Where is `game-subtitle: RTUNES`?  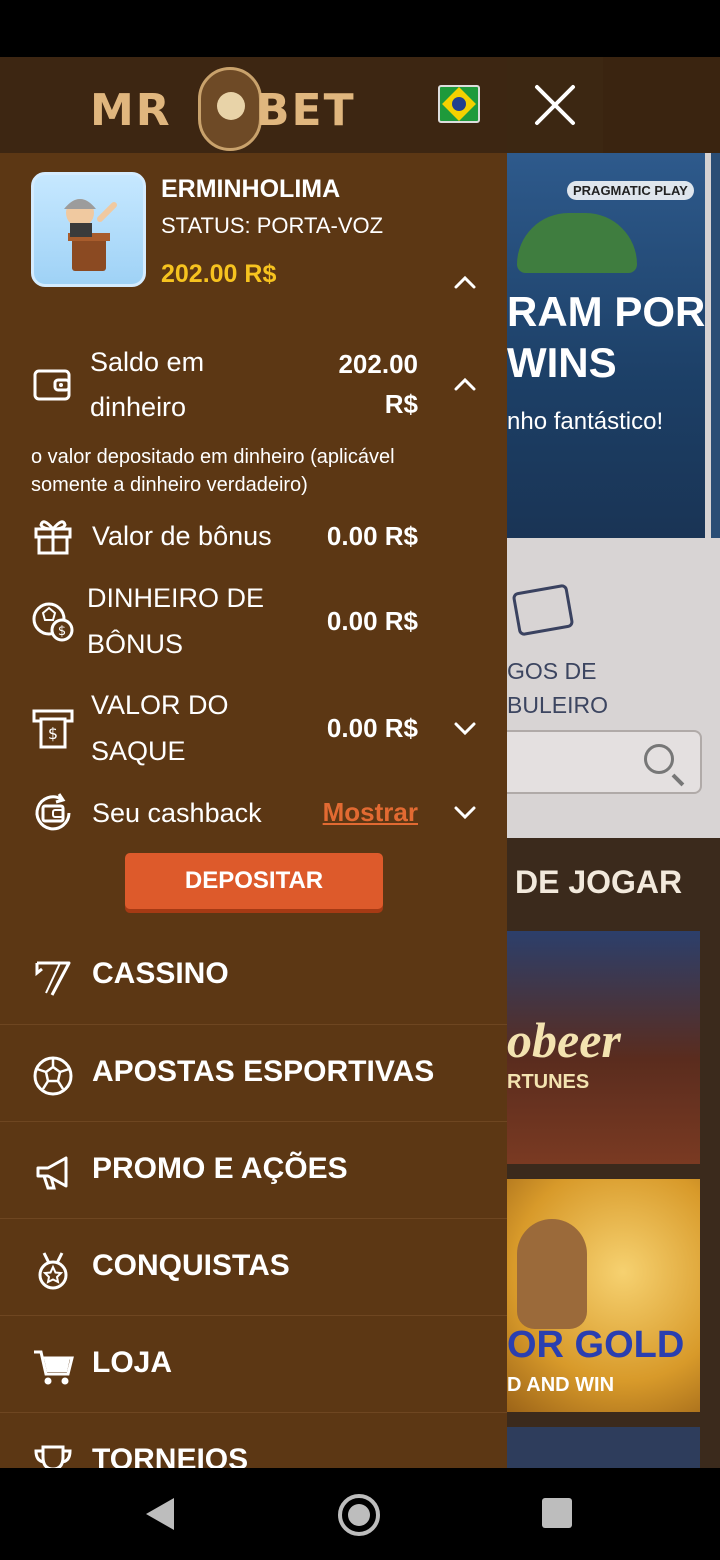
game-subtitle: RTUNES is located at coordinates (548, 1082).